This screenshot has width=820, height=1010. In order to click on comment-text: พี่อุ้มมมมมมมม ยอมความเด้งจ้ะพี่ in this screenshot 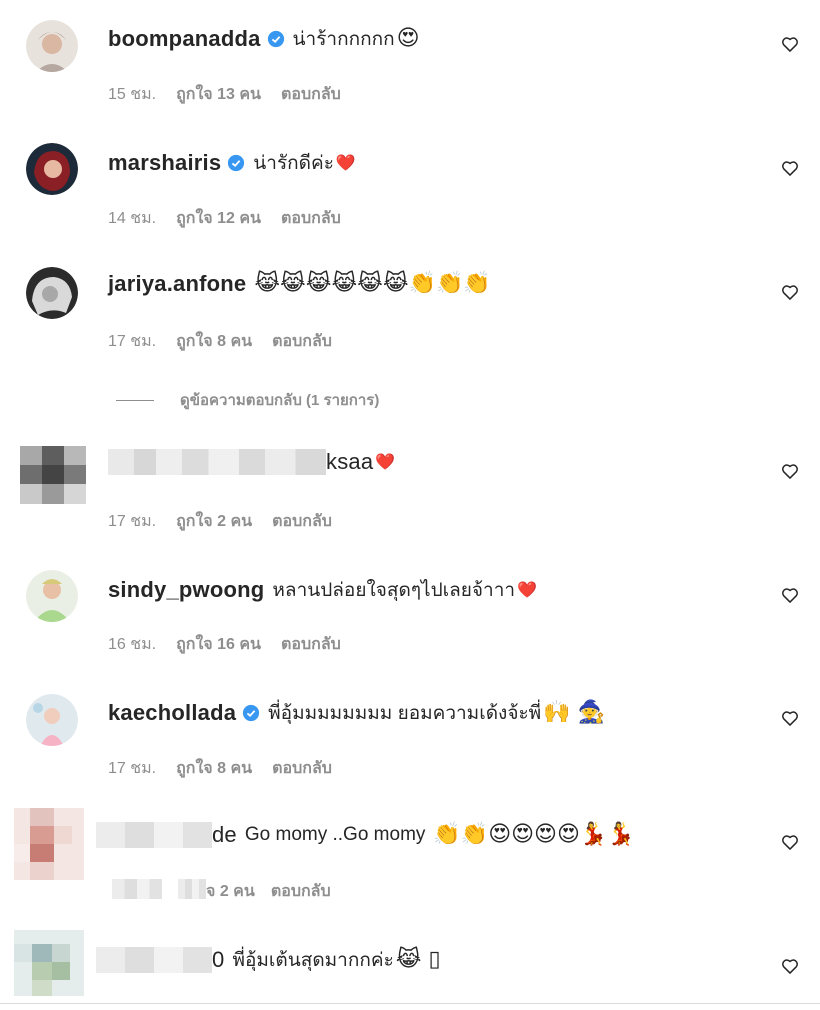, I will do `click(405, 713)`.